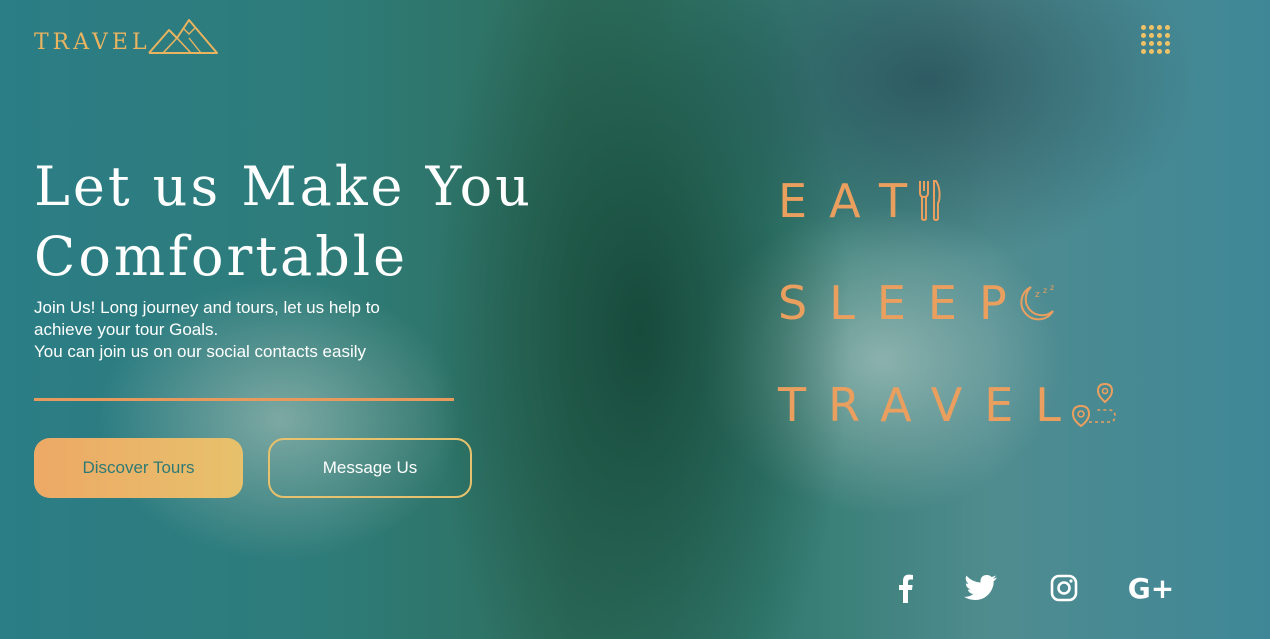 The image size is (1270, 639). What do you see at coordinates (92, 42) in the screenshot?
I see `brand-name: TRAVEL` at bounding box center [92, 42].